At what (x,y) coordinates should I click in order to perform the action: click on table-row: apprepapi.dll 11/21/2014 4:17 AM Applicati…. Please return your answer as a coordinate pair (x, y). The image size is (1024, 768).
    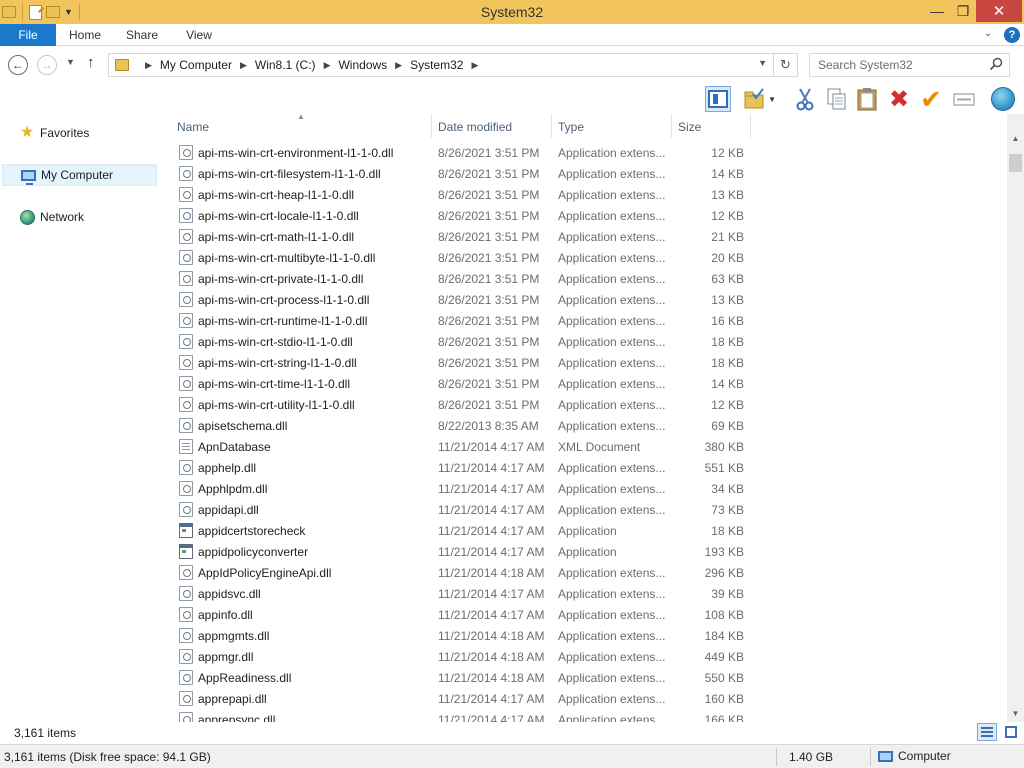
    Looking at the image, I should click on (583, 698).